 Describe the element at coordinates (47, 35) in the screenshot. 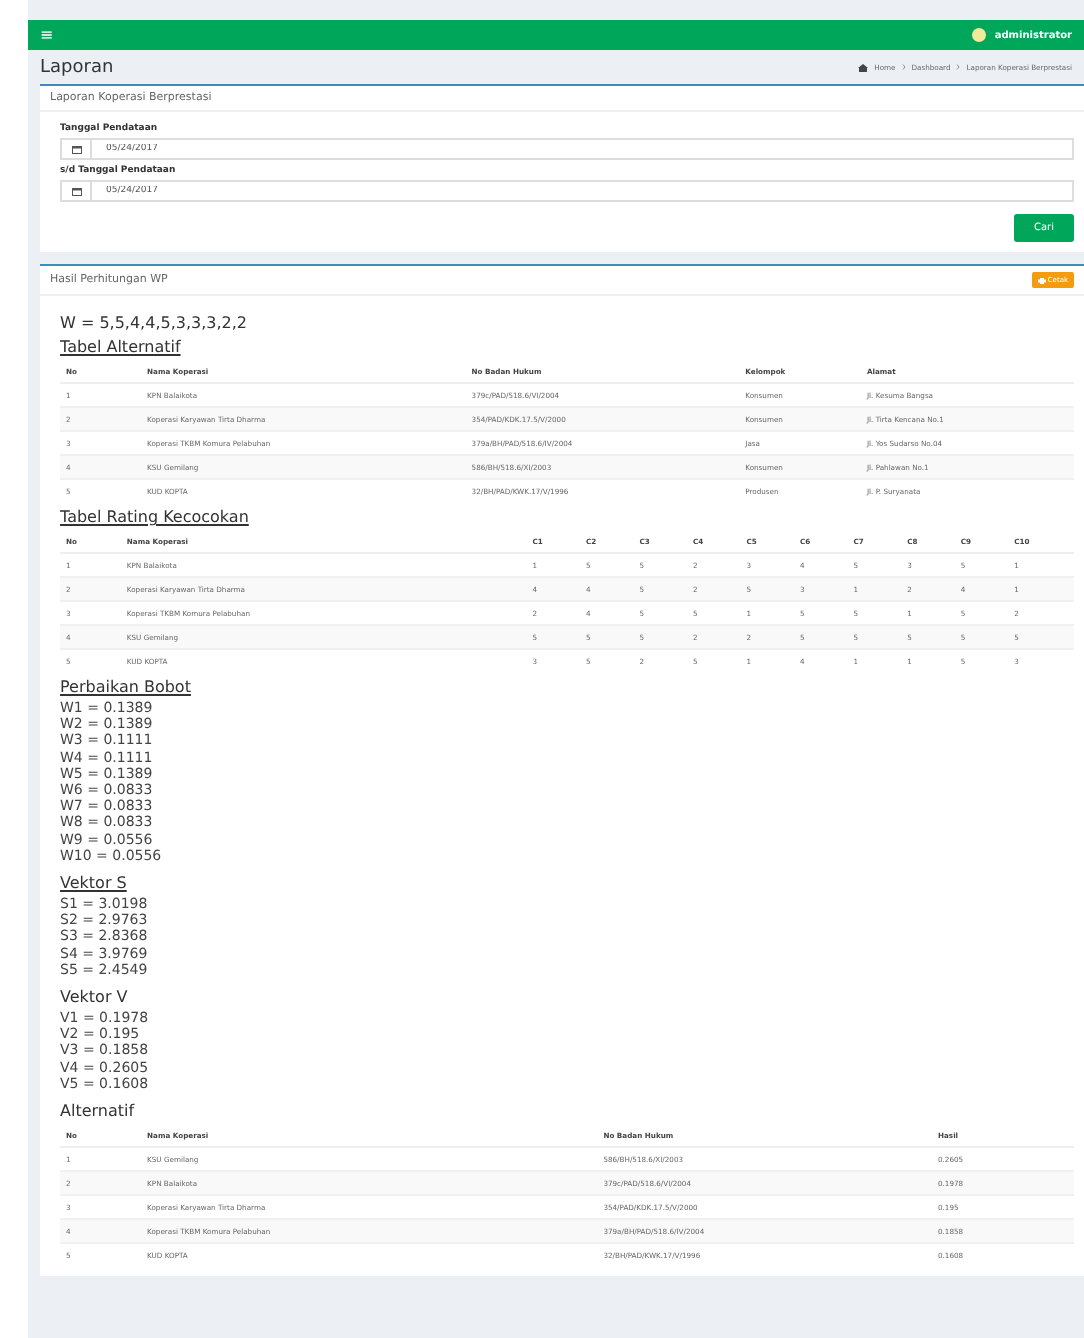

I see `menu-icon: ≡` at that location.